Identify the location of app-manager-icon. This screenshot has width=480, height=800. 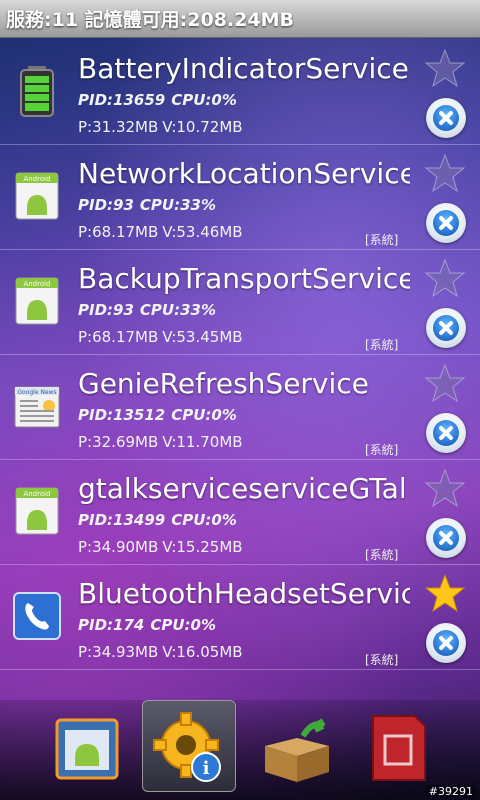
(87, 749).